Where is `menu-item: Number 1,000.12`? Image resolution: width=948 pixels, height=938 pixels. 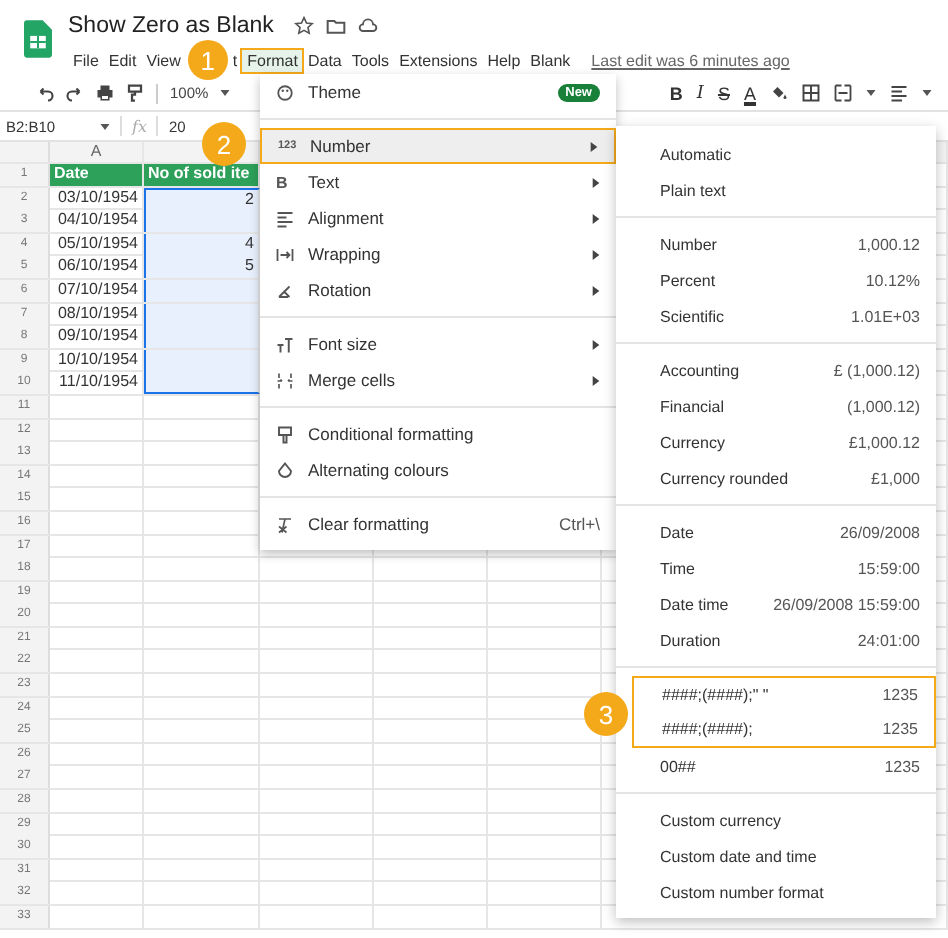
menu-item: Number 1,000.12 is located at coordinates (776, 244).